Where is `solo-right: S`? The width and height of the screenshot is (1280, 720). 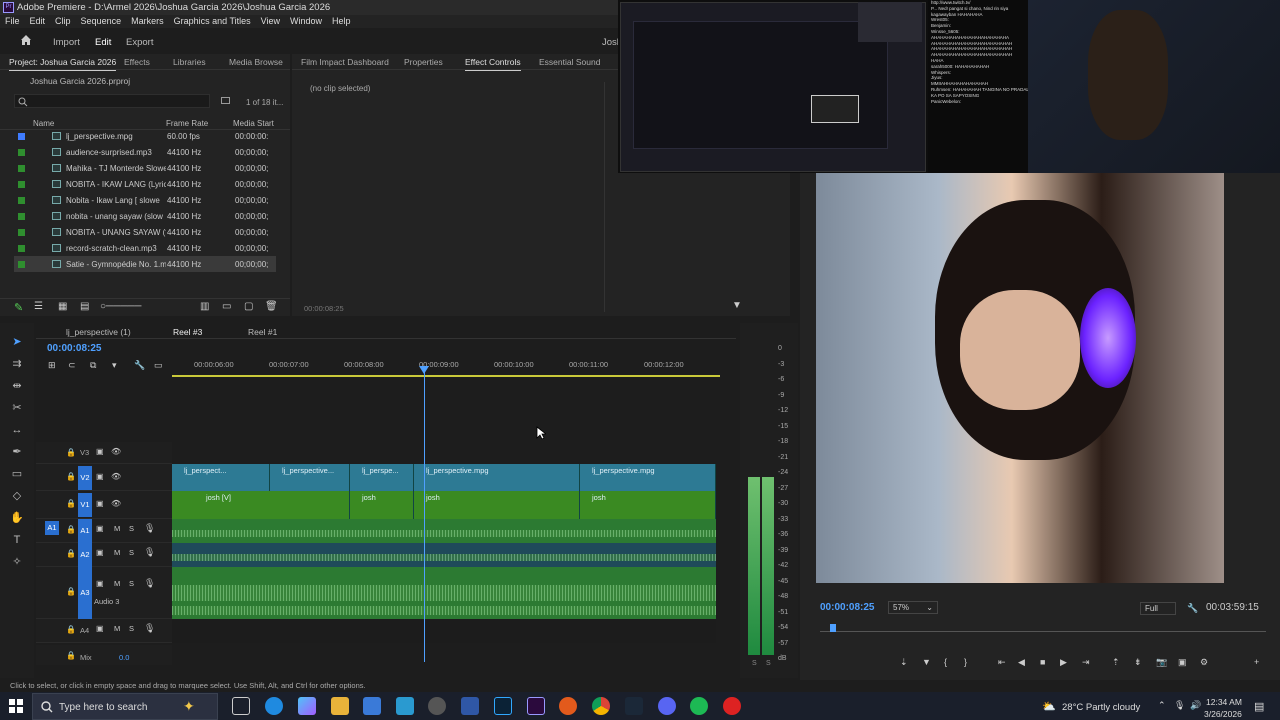 solo-right: S is located at coordinates (768, 663).